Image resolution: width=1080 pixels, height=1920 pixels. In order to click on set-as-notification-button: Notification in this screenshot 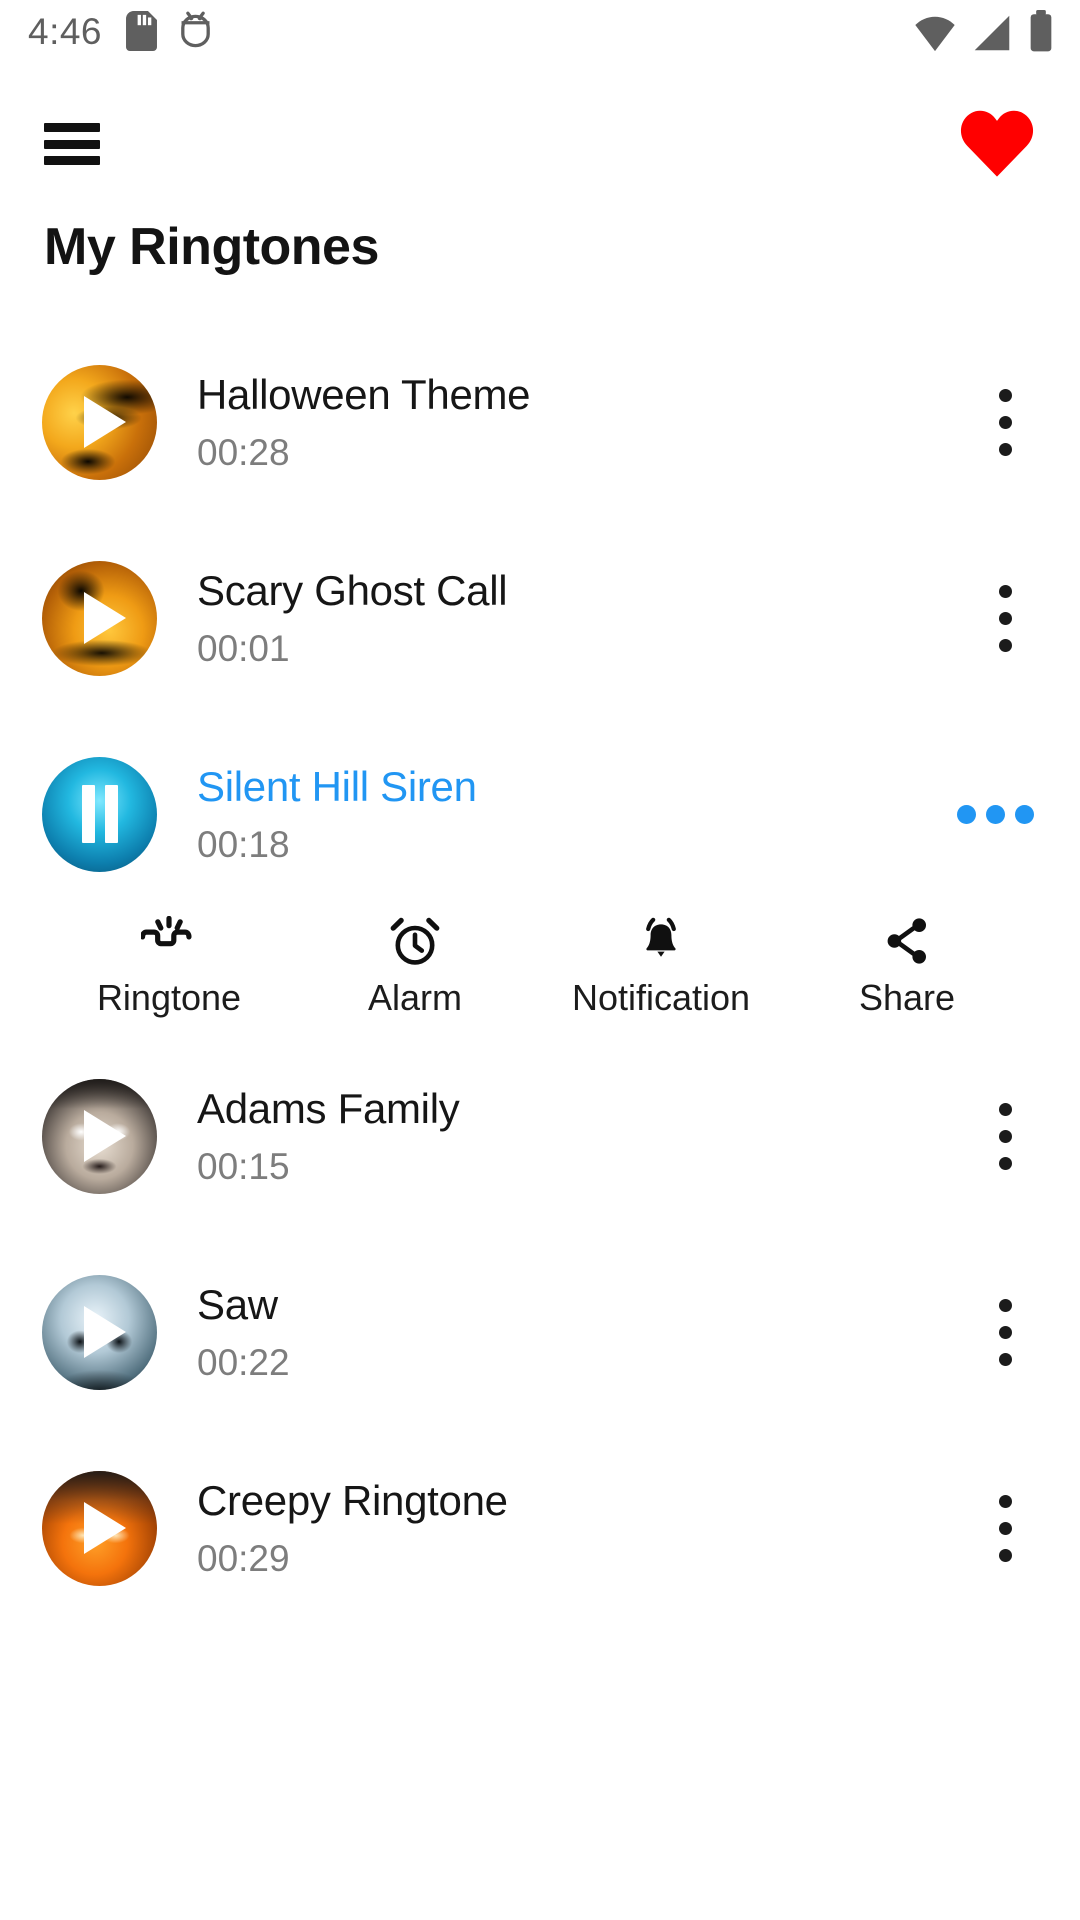, I will do `click(661, 965)`.